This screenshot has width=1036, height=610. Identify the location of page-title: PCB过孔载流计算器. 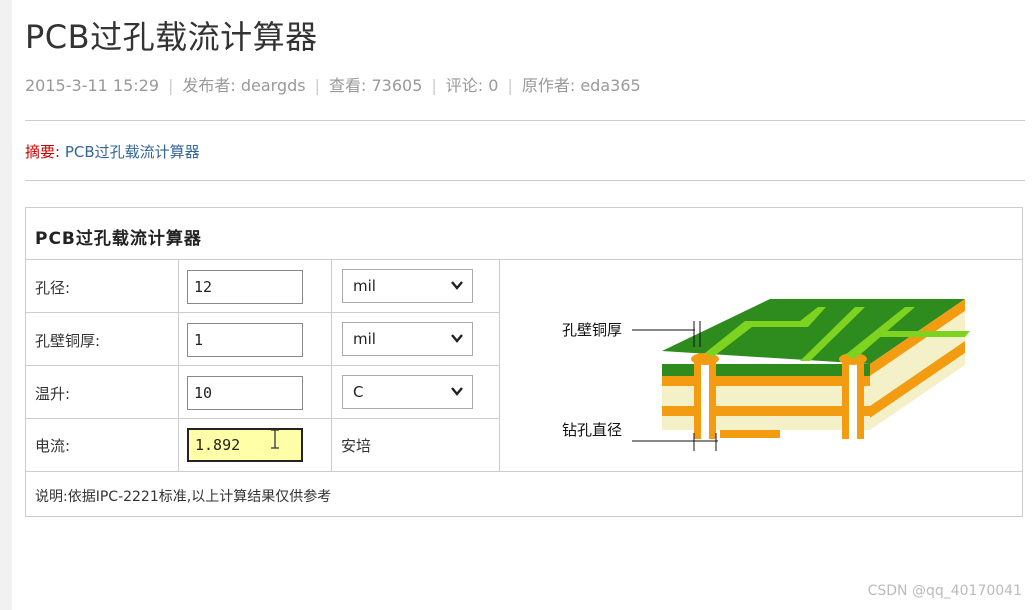
(171, 37).